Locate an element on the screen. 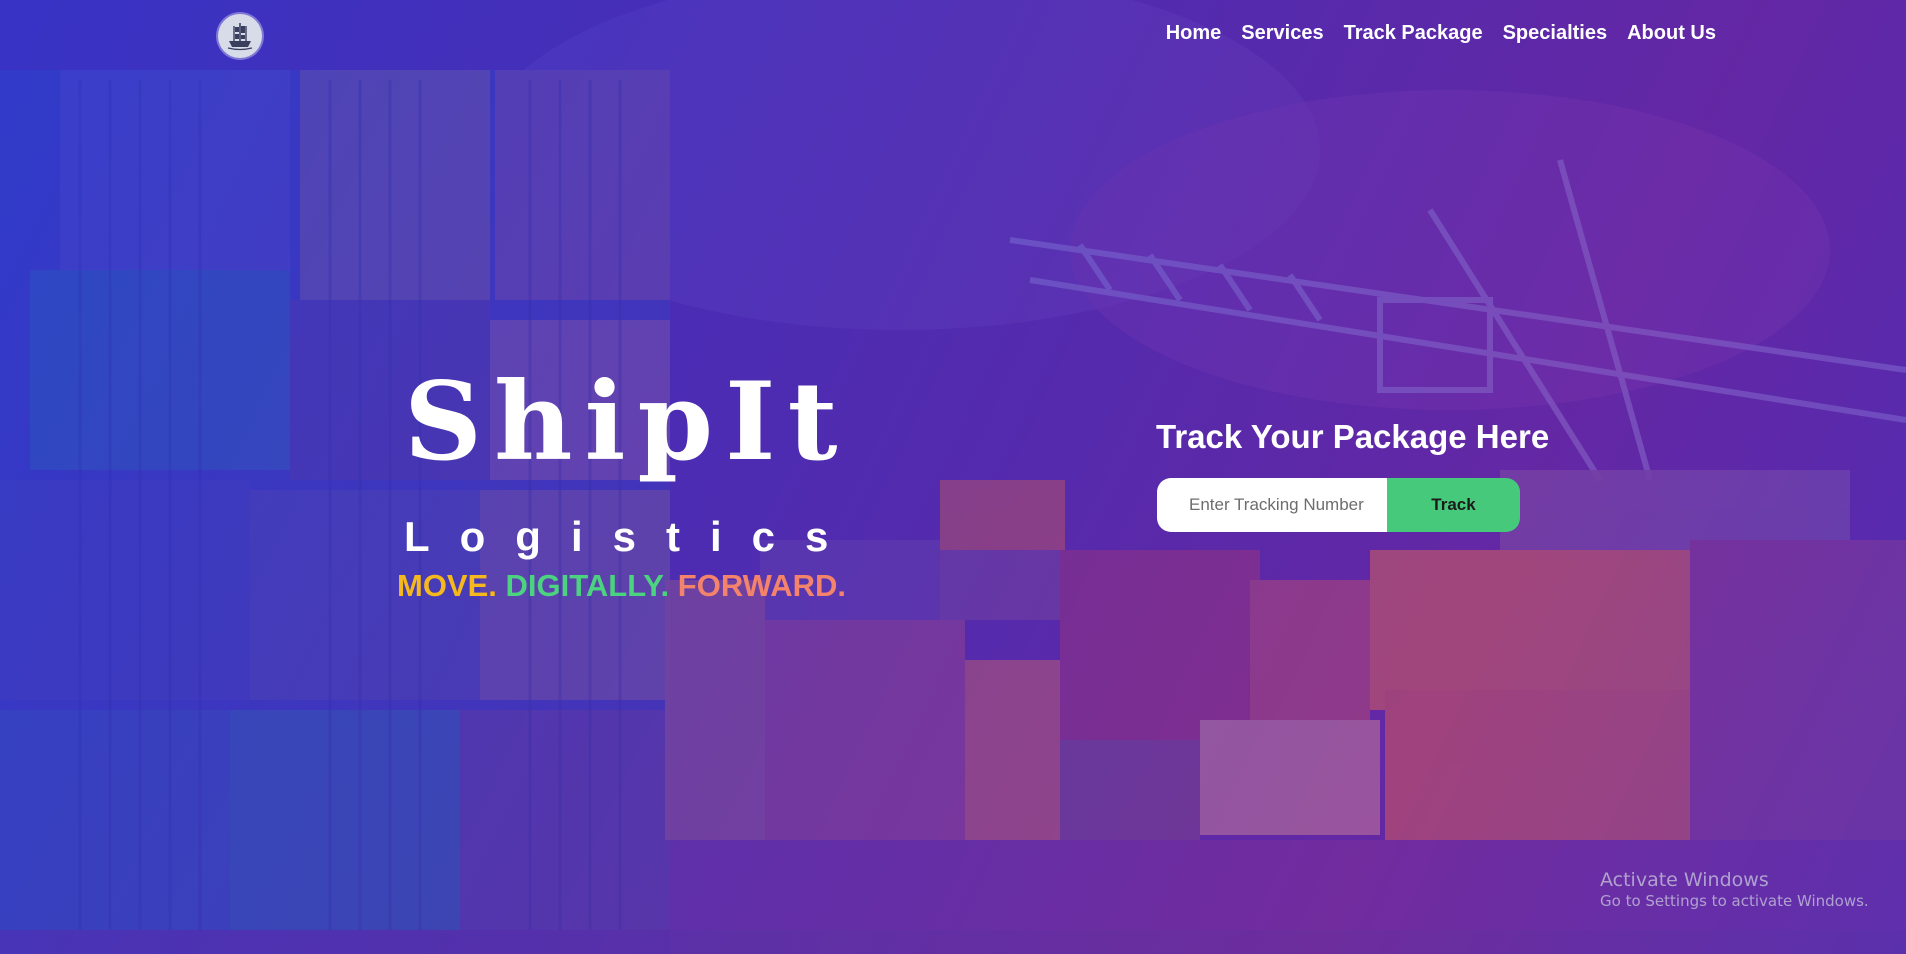  nav-link-home: Home is located at coordinates (1194, 33).